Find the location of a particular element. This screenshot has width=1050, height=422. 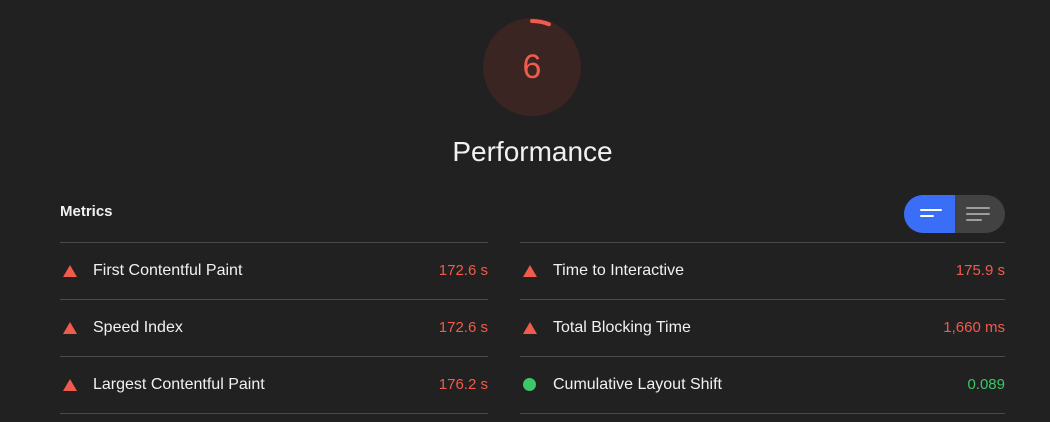

pass-circle-icon is located at coordinates (529, 384).